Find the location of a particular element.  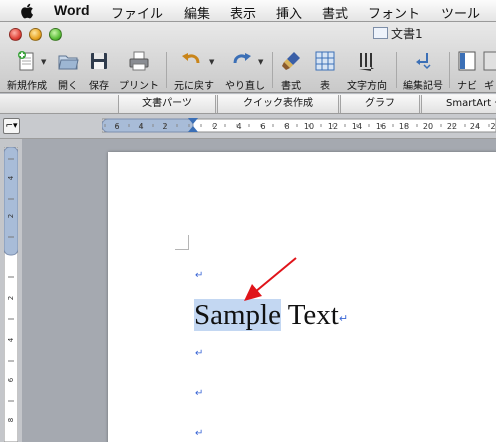

tab-stop-selector: ⌐▾ is located at coordinates (11, 126).